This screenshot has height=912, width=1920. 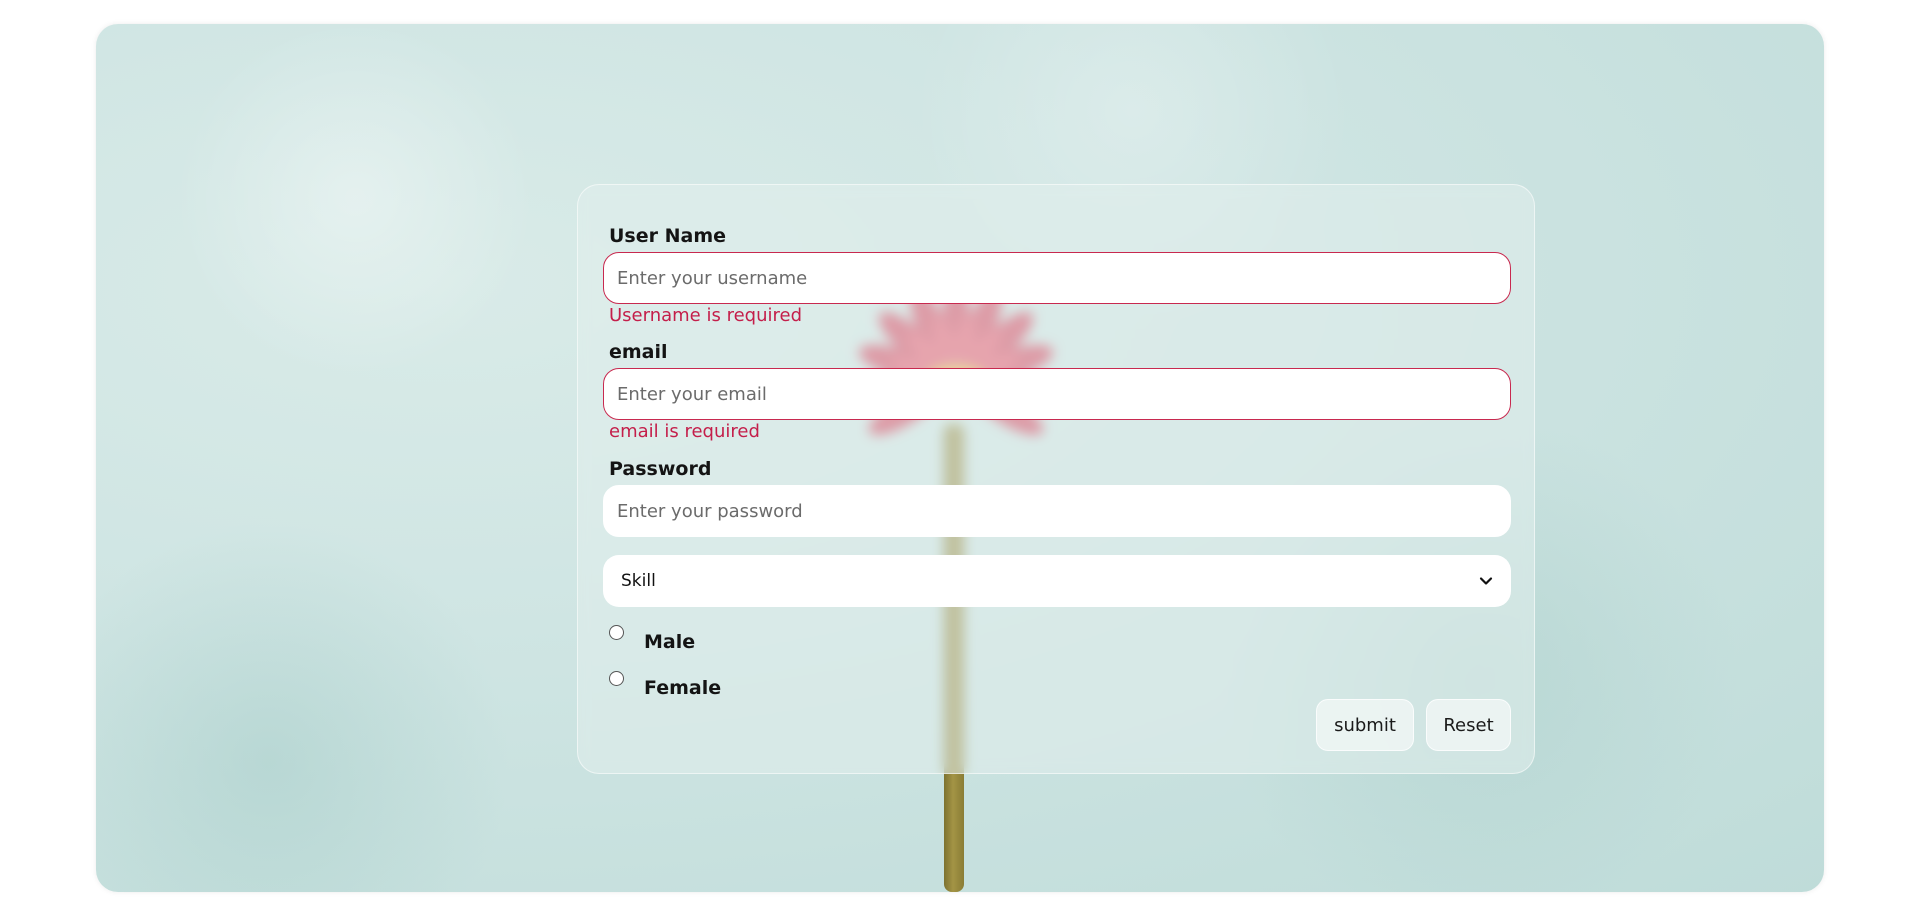 I want to click on gender-option-male: Male, so click(x=652, y=639).